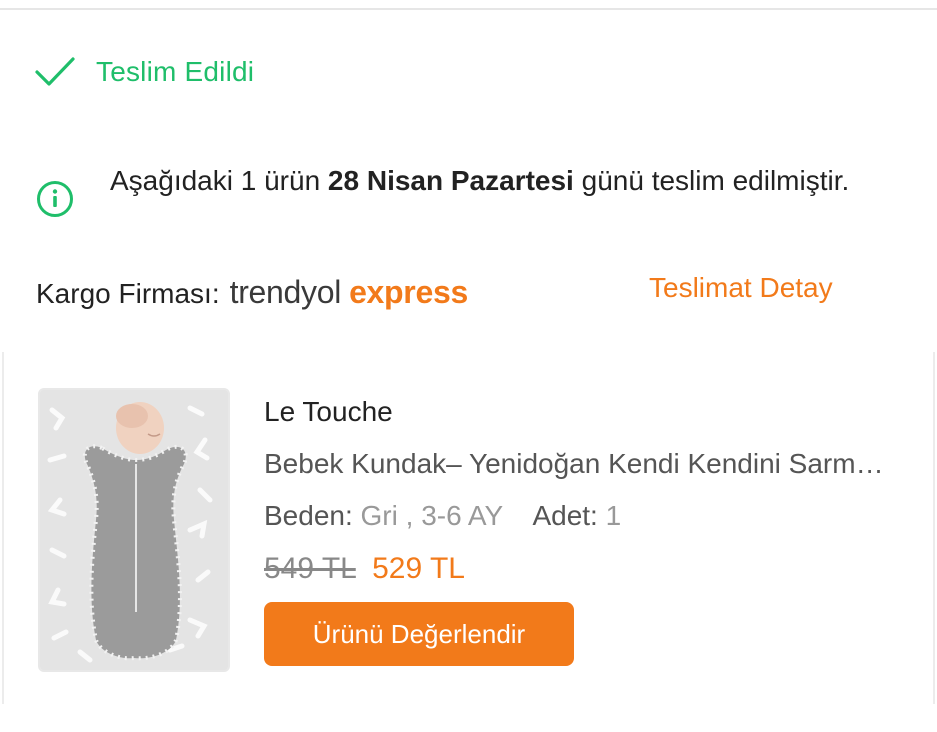  Describe the element at coordinates (328, 411) in the screenshot. I see `product-brand: Le Touche` at that location.